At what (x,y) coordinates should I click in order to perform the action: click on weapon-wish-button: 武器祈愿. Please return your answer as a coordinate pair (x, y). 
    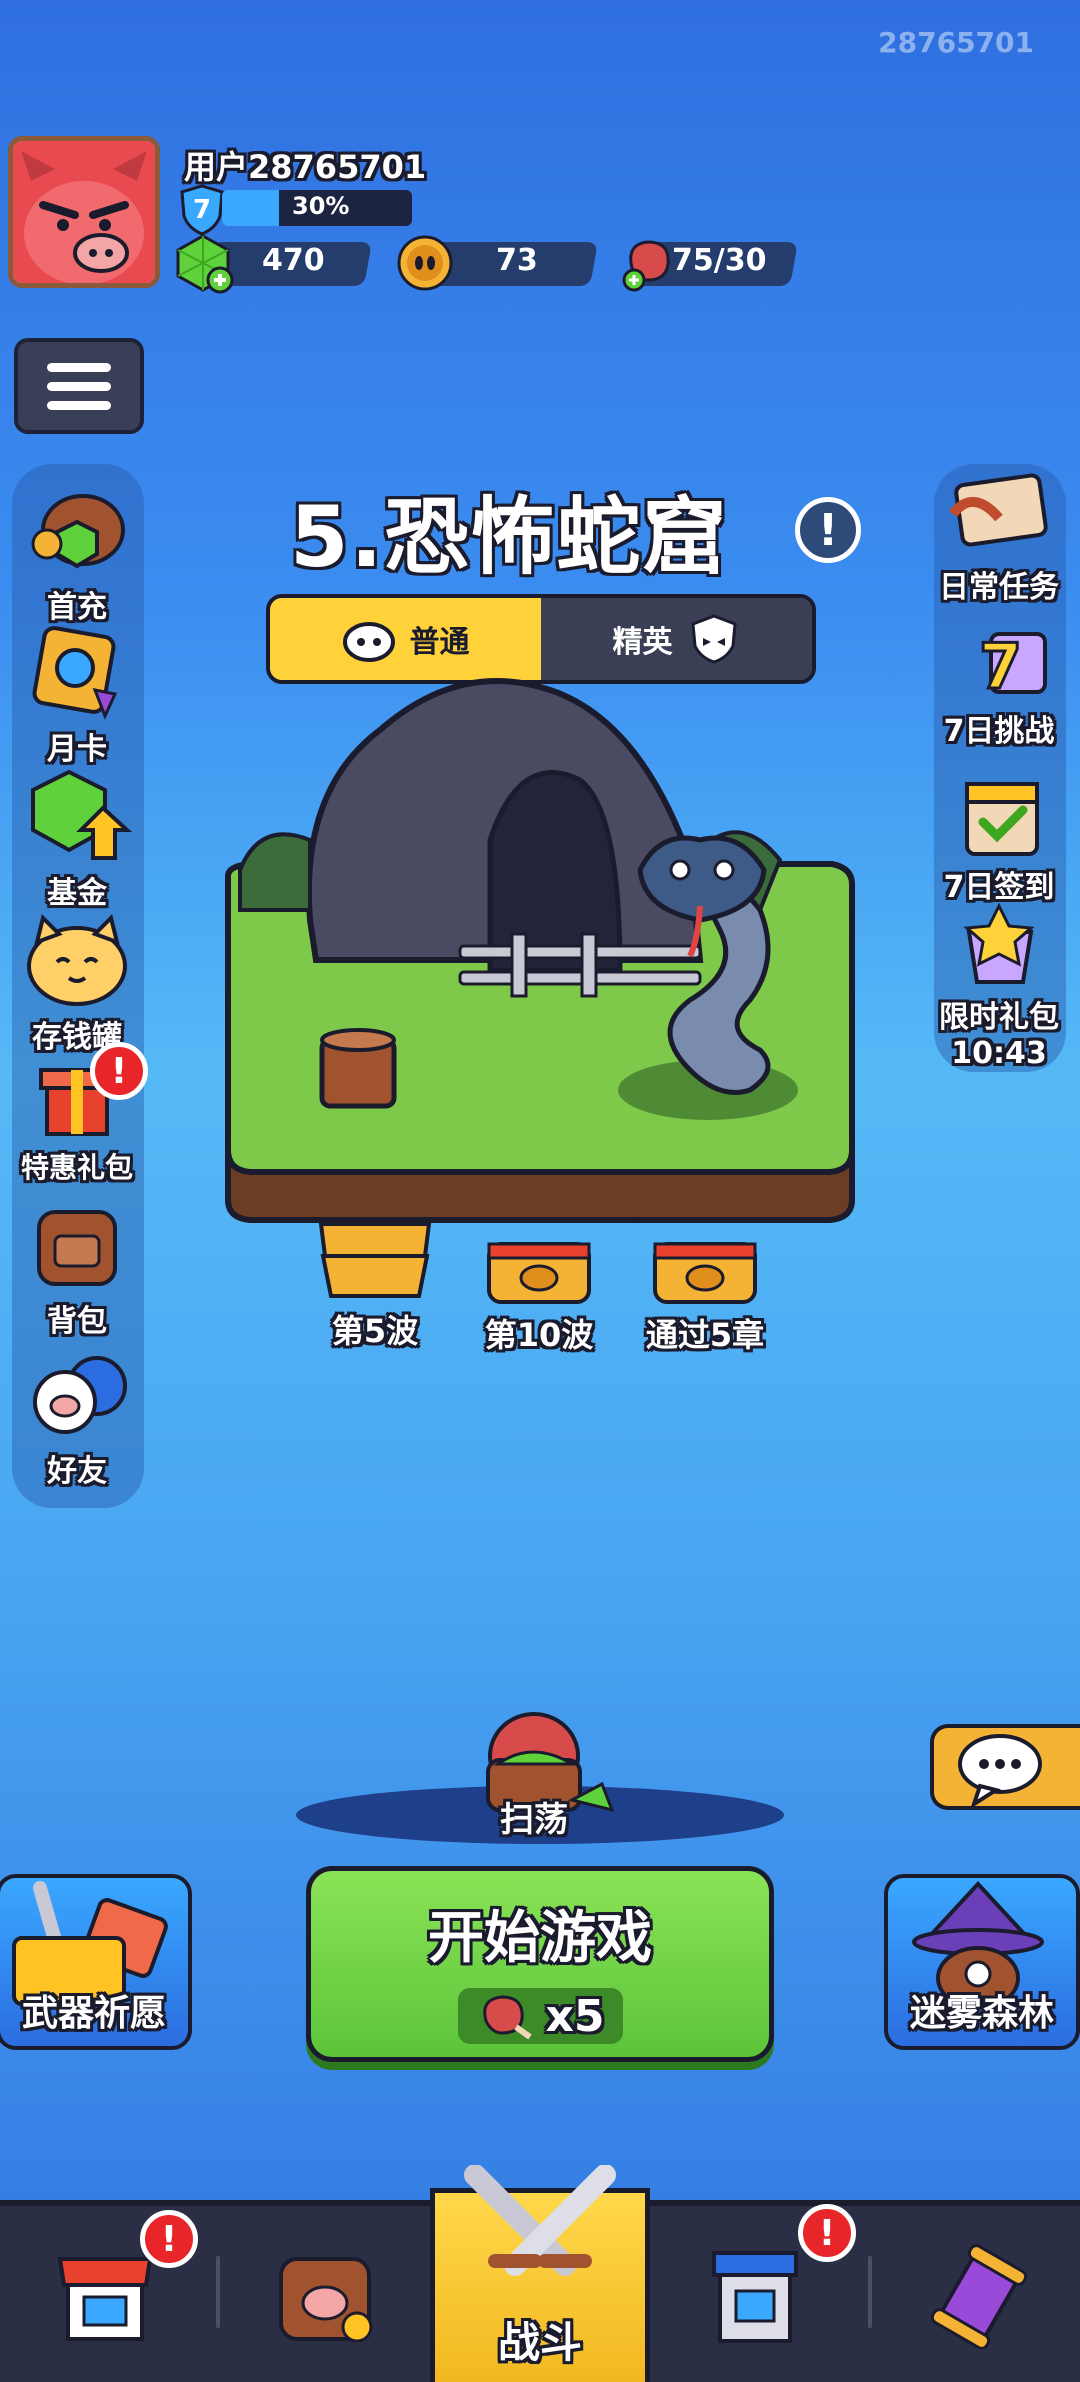
    Looking at the image, I should click on (96, 1962).